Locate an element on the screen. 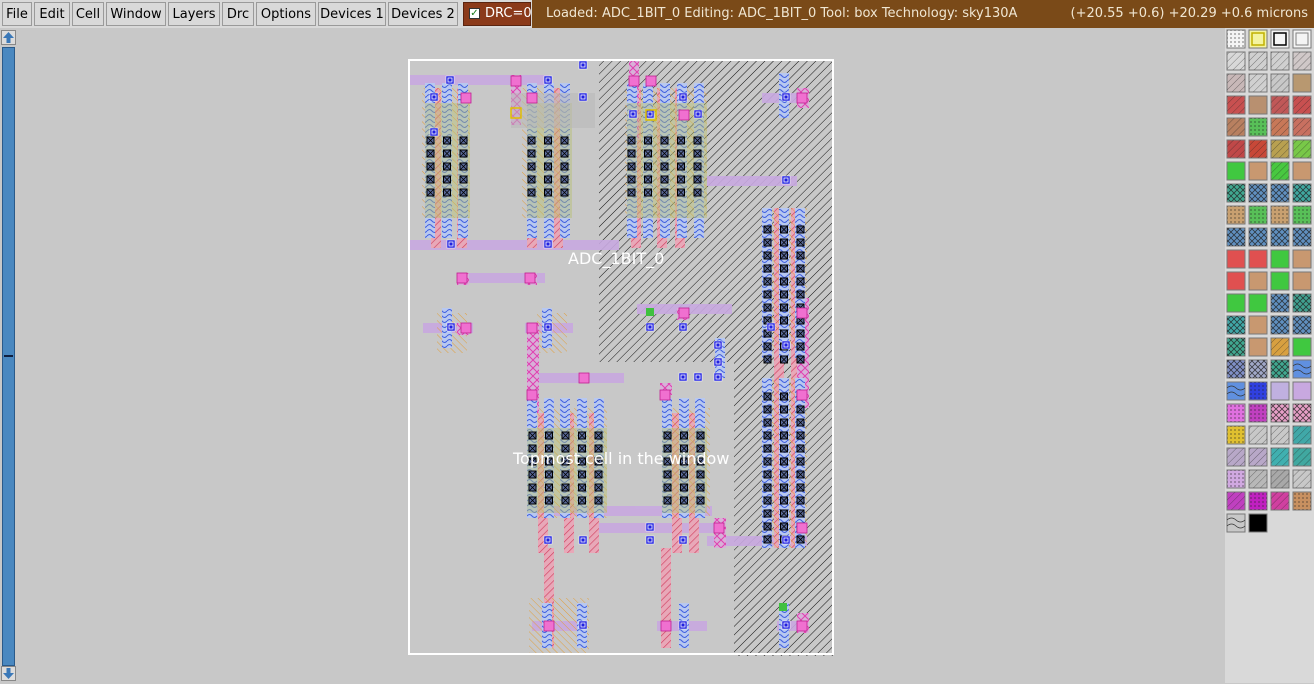 Image resolution: width=1314 pixels, height=684 pixels. topmost-cell-caption: Topmost cell in the window is located at coordinates (621, 458).